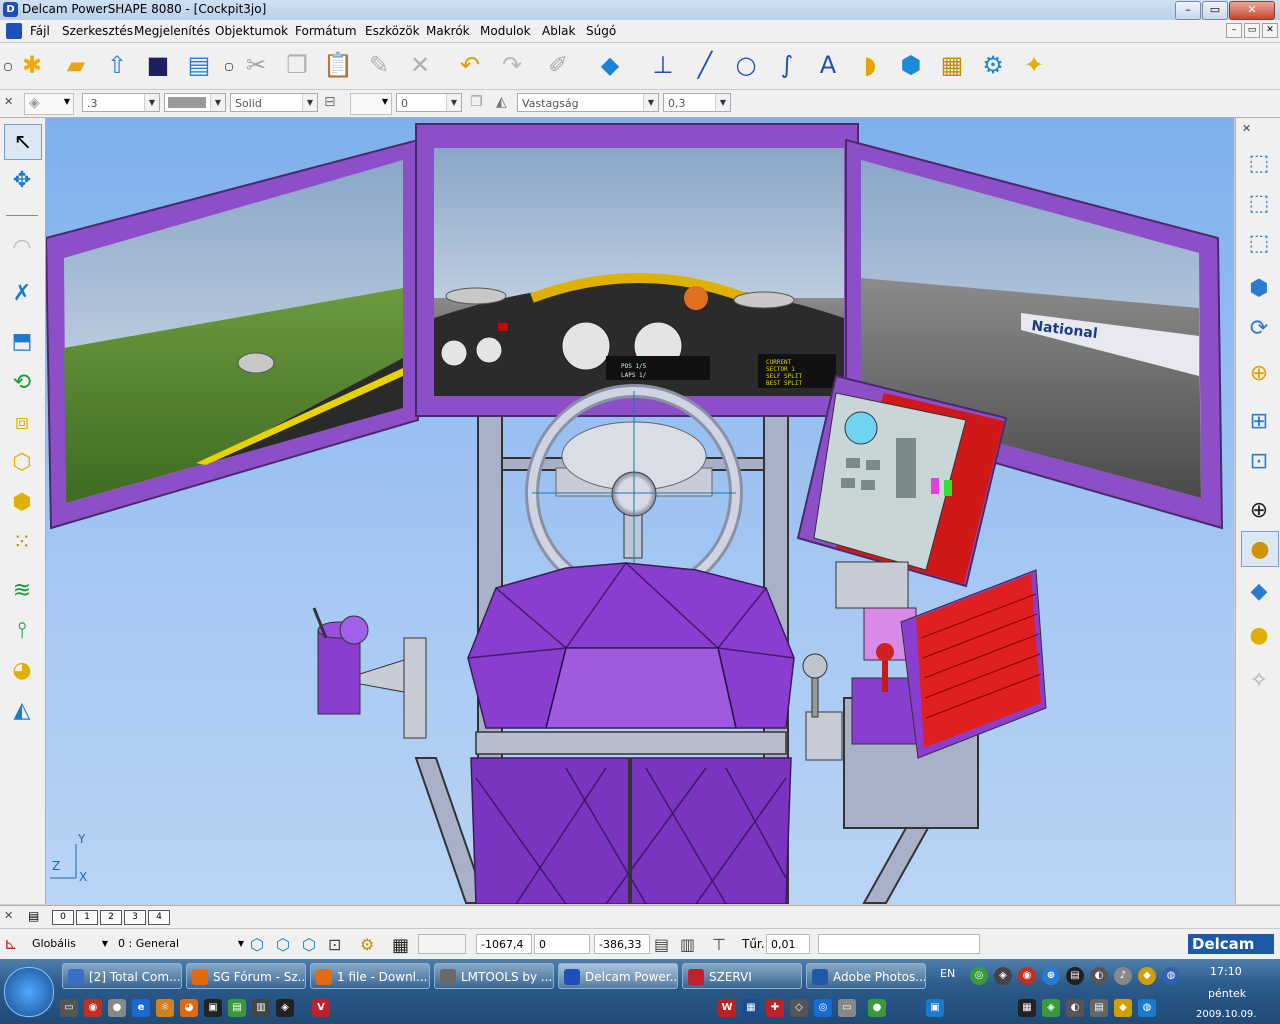  Describe the element at coordinates (1227, 993) in the screenshot. I see `clock-day: péntek` at that location.